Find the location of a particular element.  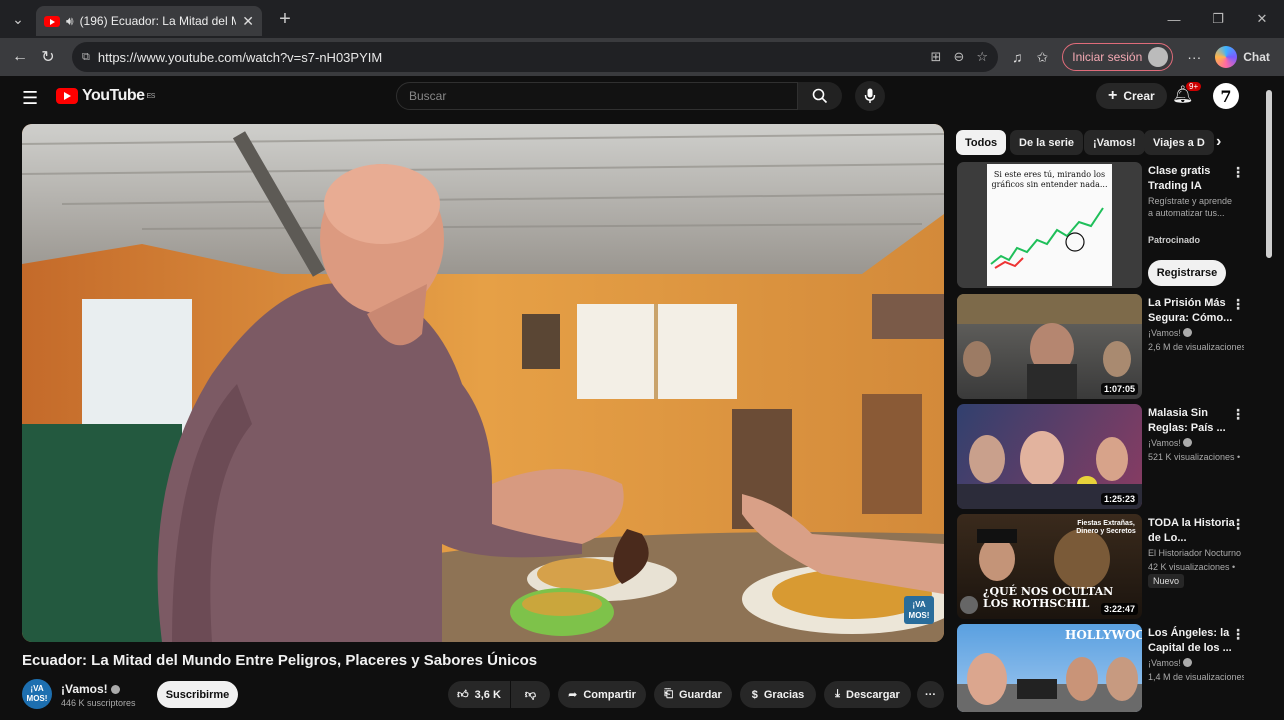

more-actions-button: ··· is located at coordinates (930, 694).